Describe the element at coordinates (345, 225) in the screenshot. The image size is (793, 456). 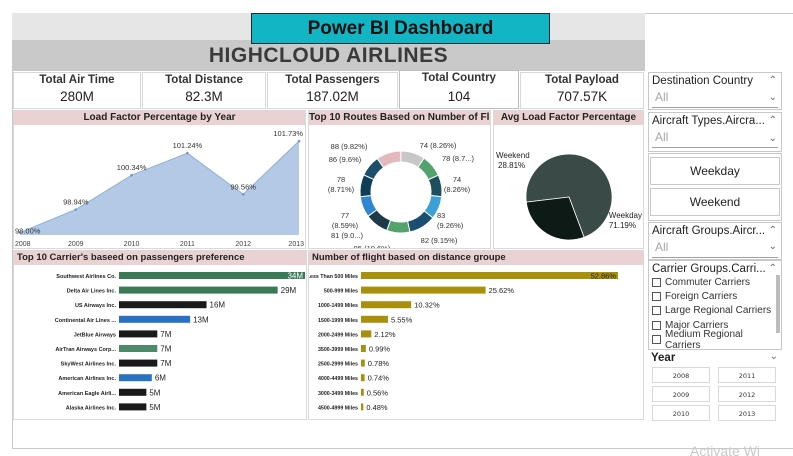
I see `slice-label: (8.59%)` at that location.